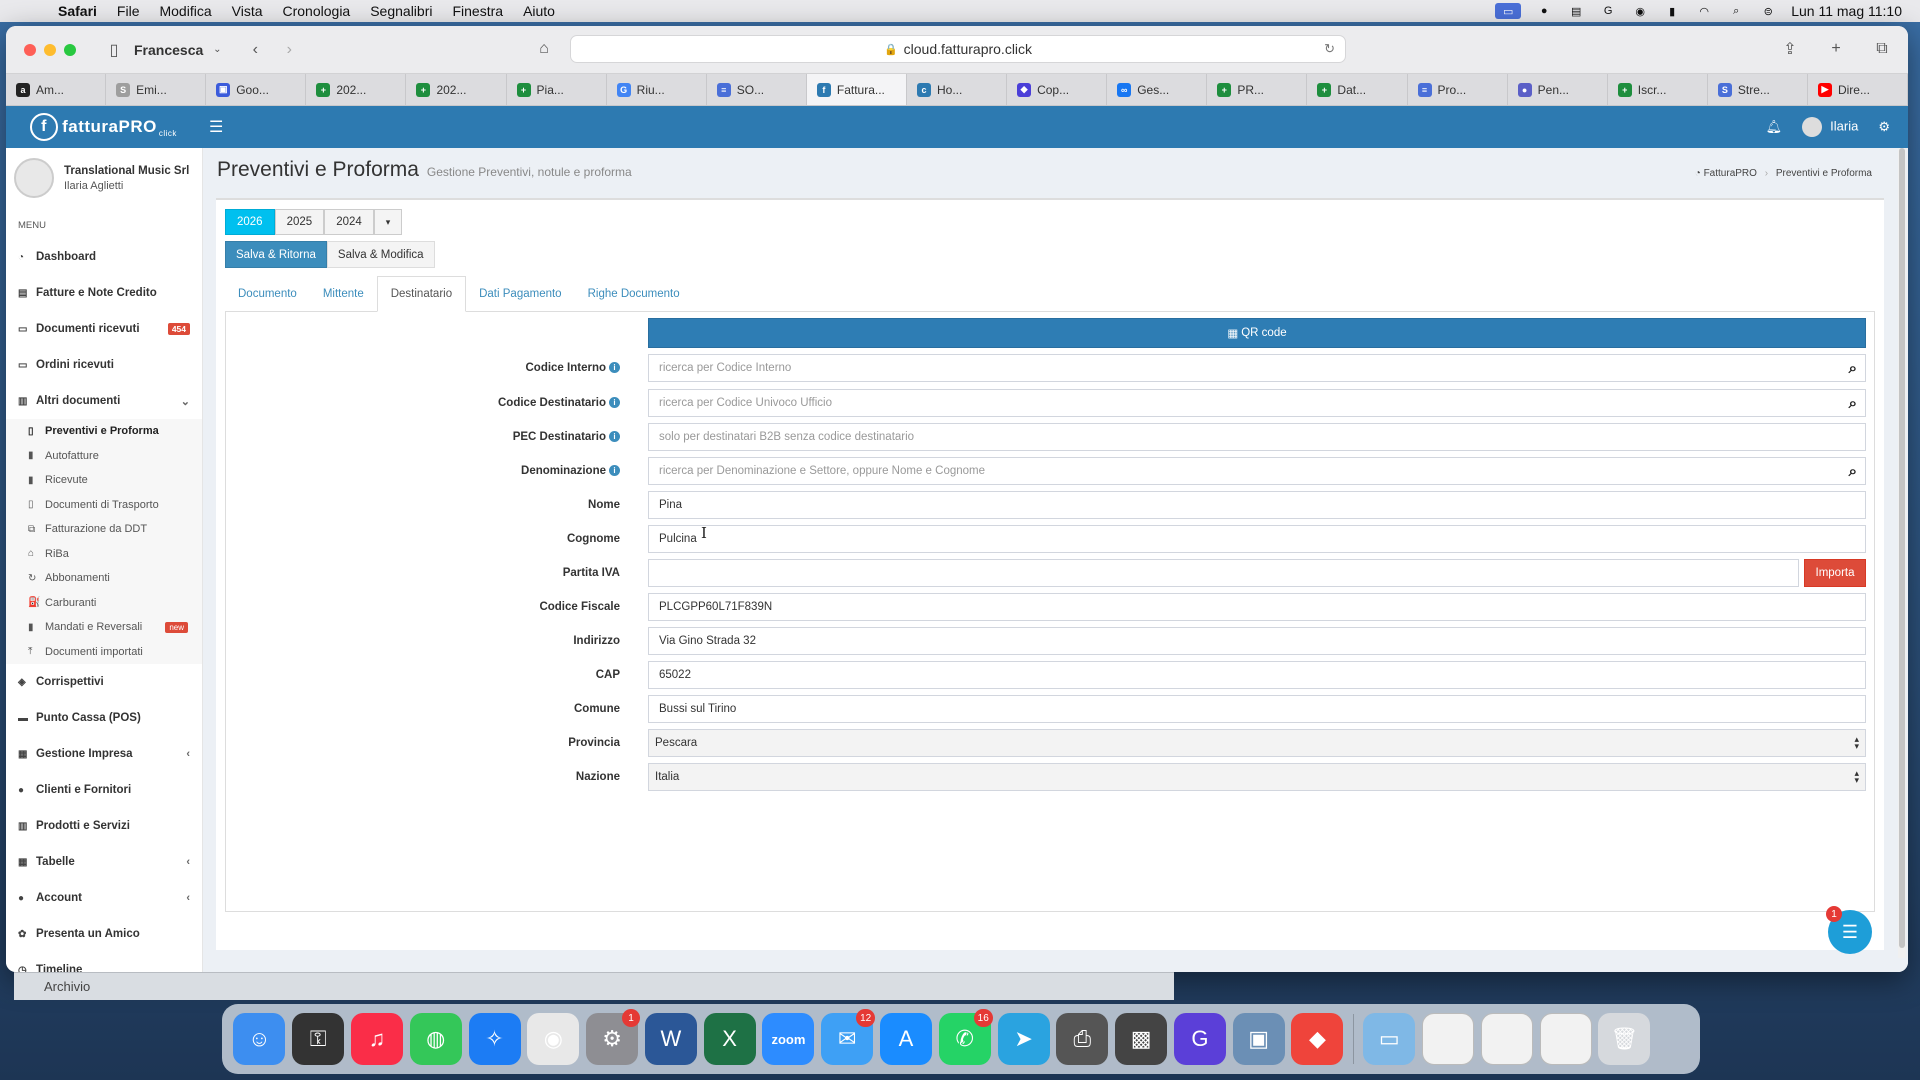  What do you see at coordinates (477, 11) in the screenshot?
I see `menu-finestra: Finestra` at bounding box center [477, 11].